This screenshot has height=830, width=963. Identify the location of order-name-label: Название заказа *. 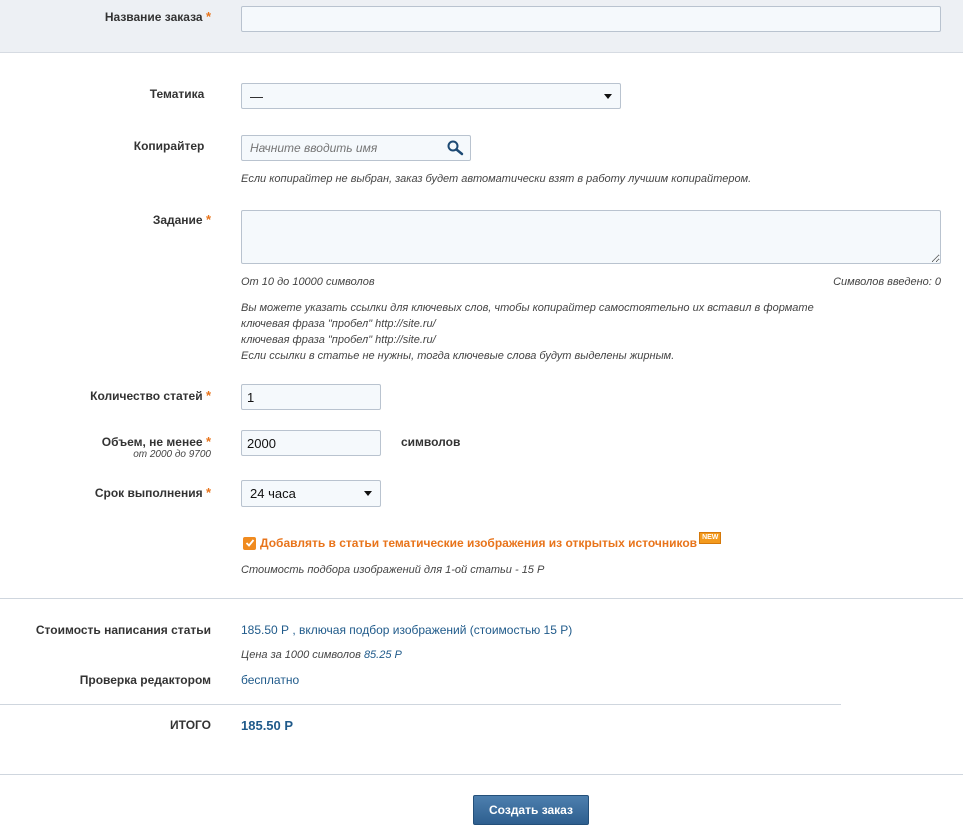
(157, 16).